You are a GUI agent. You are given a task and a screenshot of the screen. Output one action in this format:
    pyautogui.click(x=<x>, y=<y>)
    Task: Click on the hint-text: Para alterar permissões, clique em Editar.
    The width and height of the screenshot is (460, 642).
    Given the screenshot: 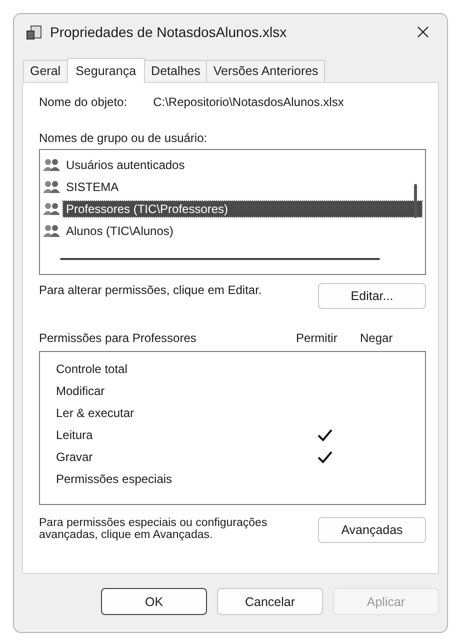 What is the action you would take?
    pyautogui.click(x=150, y=290)
    